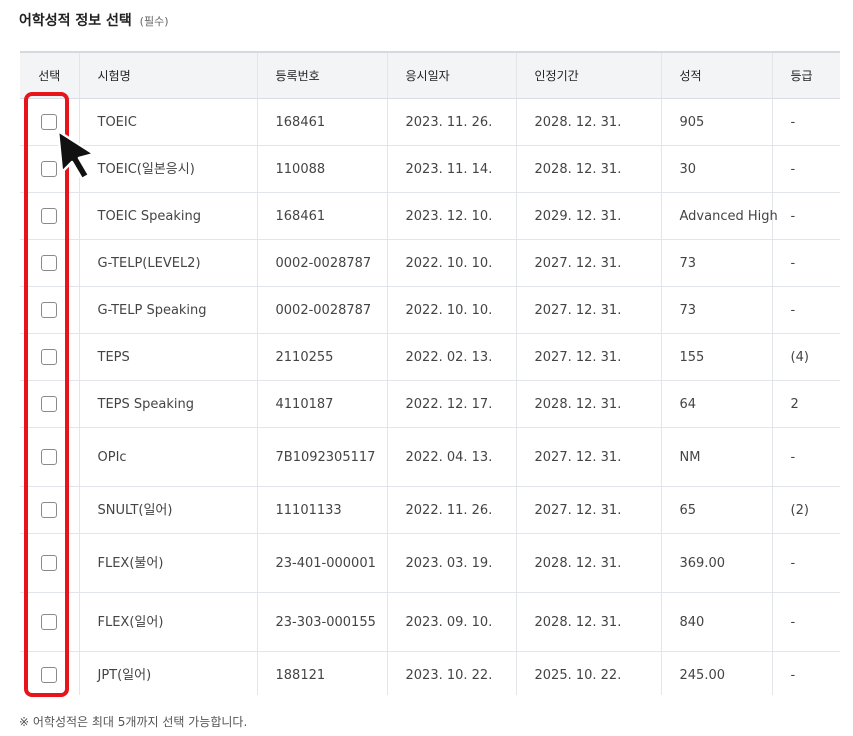 The width and height of the screenshot is (853, 736). I want to click on registration-number: 23-303-000155, so click(322, 622).